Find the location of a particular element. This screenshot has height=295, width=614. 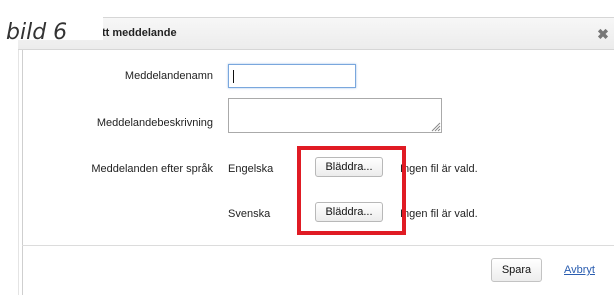

per-language-label: Meddelanden efter språk is located at coordinates (152, 169).